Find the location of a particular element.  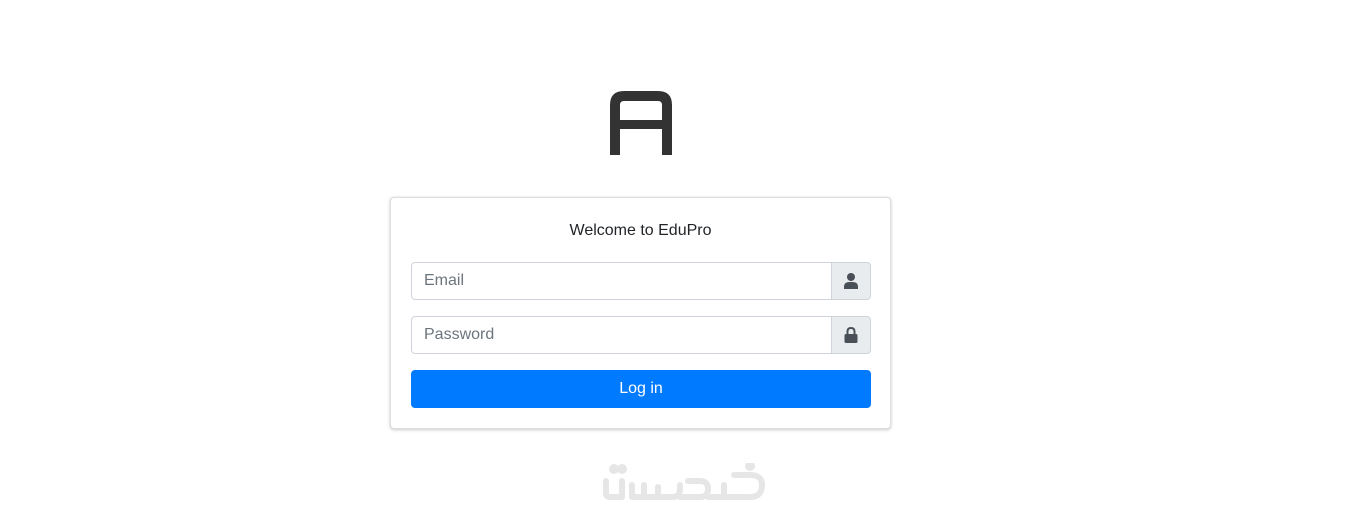

logo-letter-a-icon is located at coordinates (641, 123).